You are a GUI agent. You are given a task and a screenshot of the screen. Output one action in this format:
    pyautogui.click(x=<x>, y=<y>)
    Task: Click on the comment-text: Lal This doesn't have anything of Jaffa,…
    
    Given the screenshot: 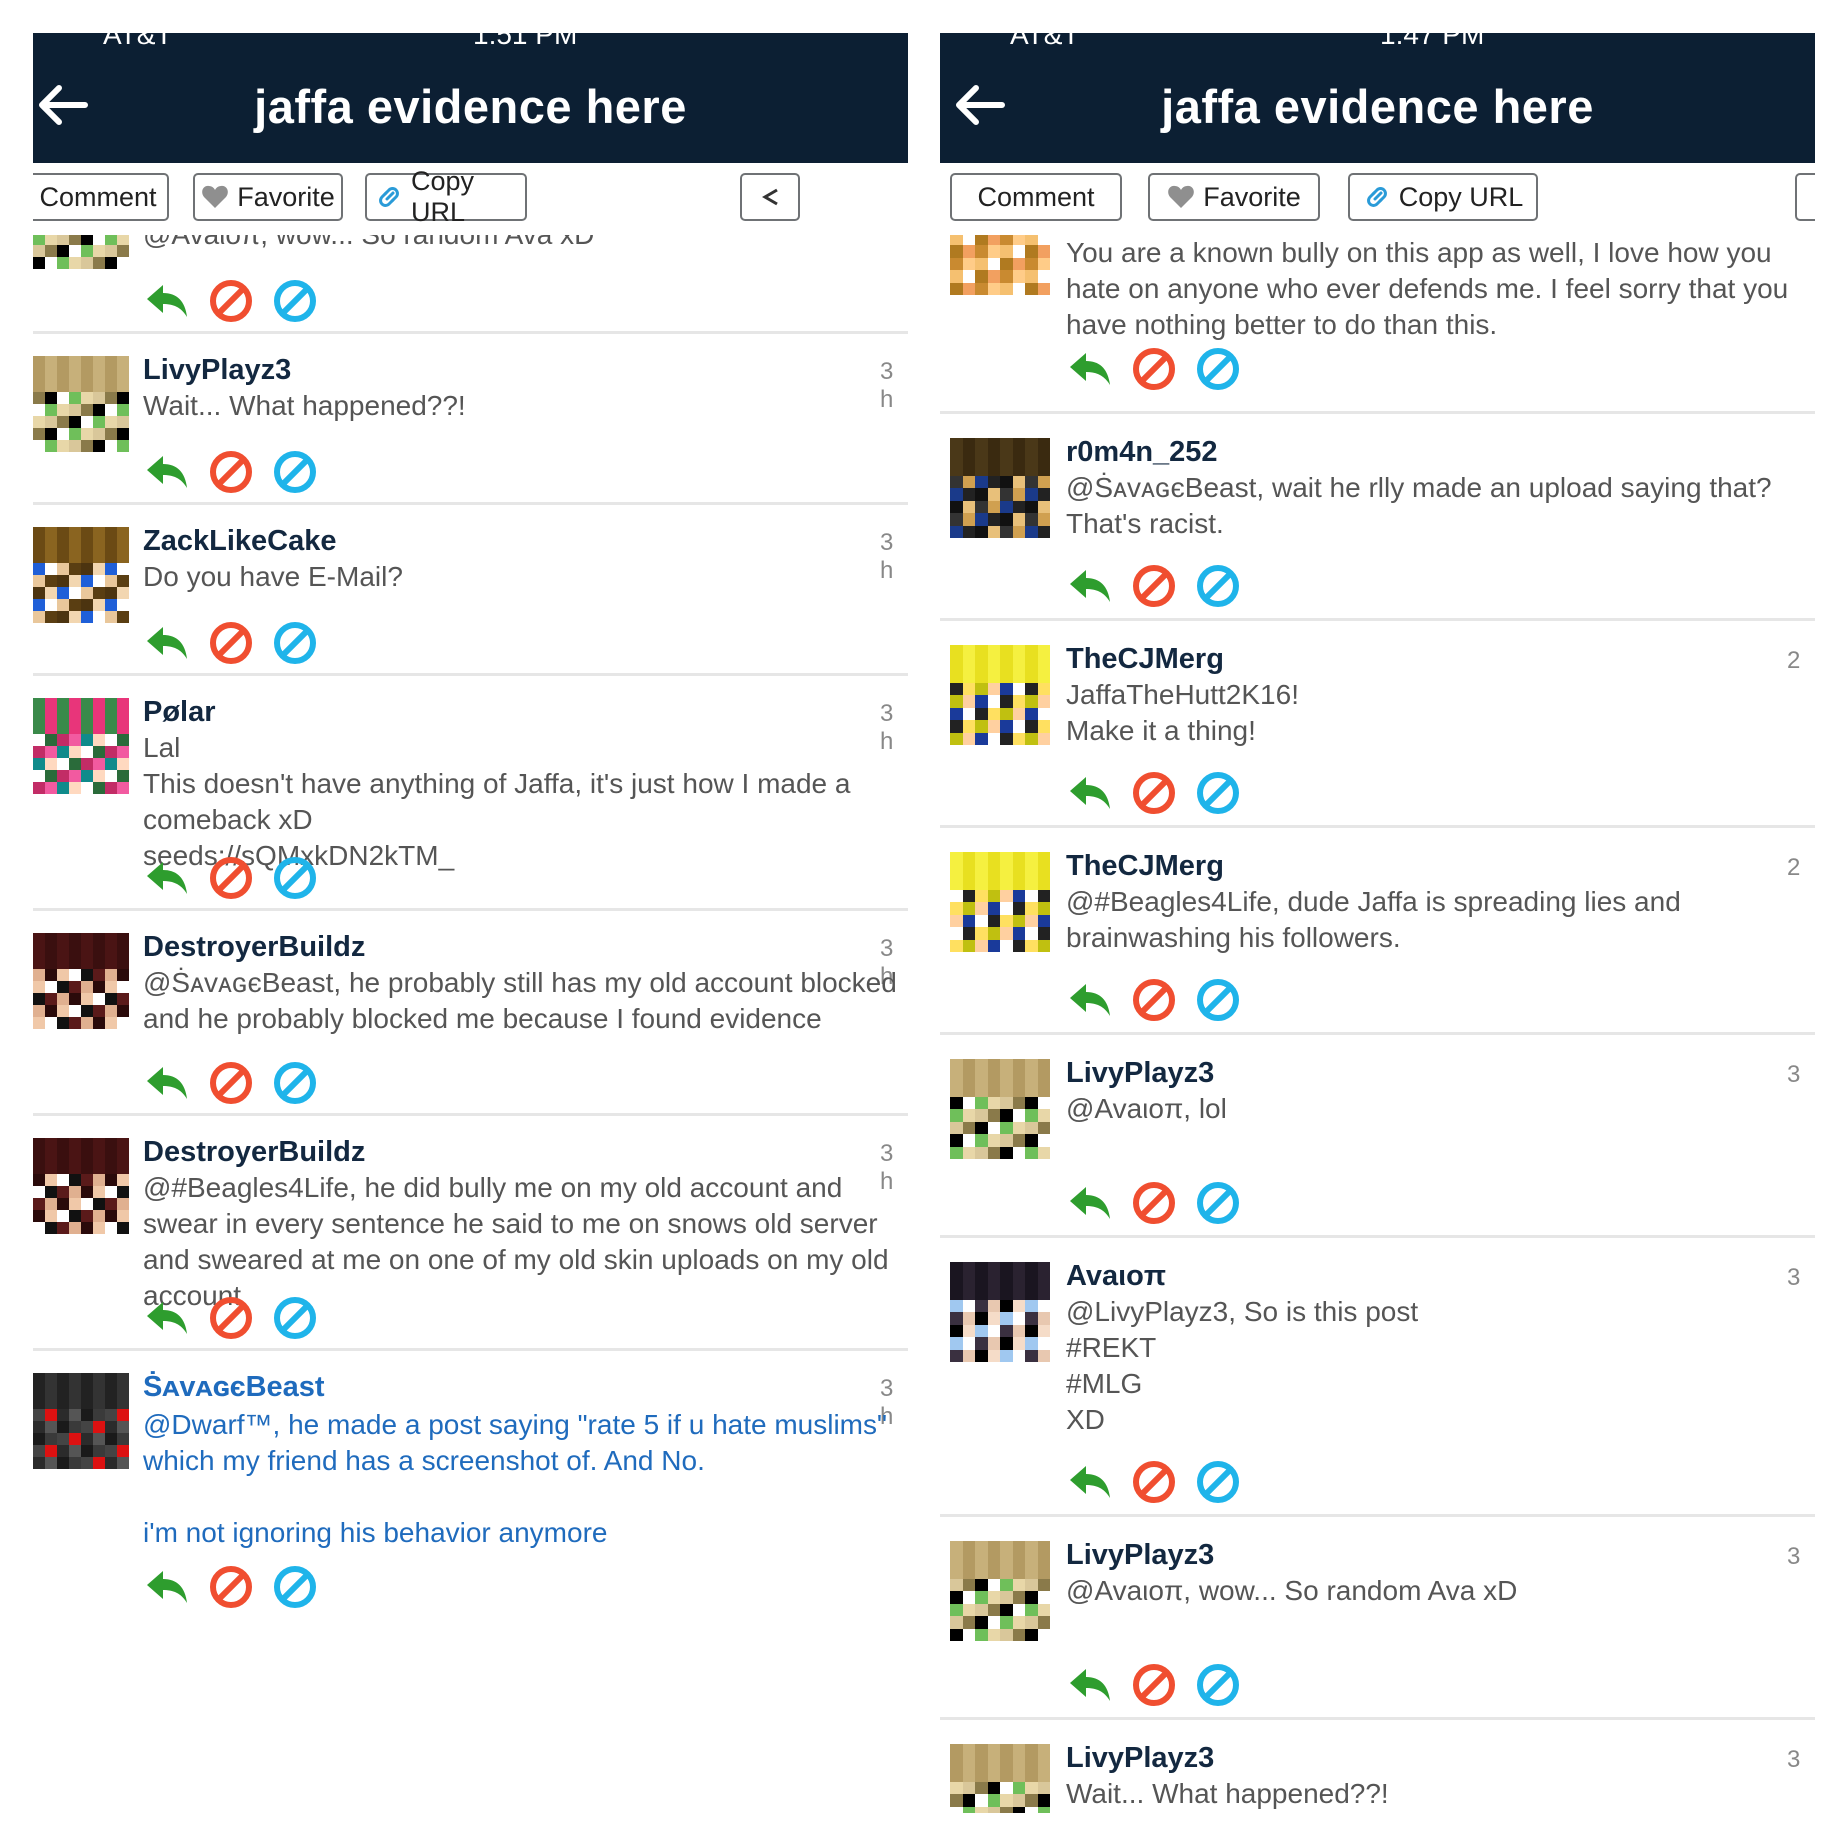 What is the action you would take?
    pyautogui.click(x=497, y=801)
    